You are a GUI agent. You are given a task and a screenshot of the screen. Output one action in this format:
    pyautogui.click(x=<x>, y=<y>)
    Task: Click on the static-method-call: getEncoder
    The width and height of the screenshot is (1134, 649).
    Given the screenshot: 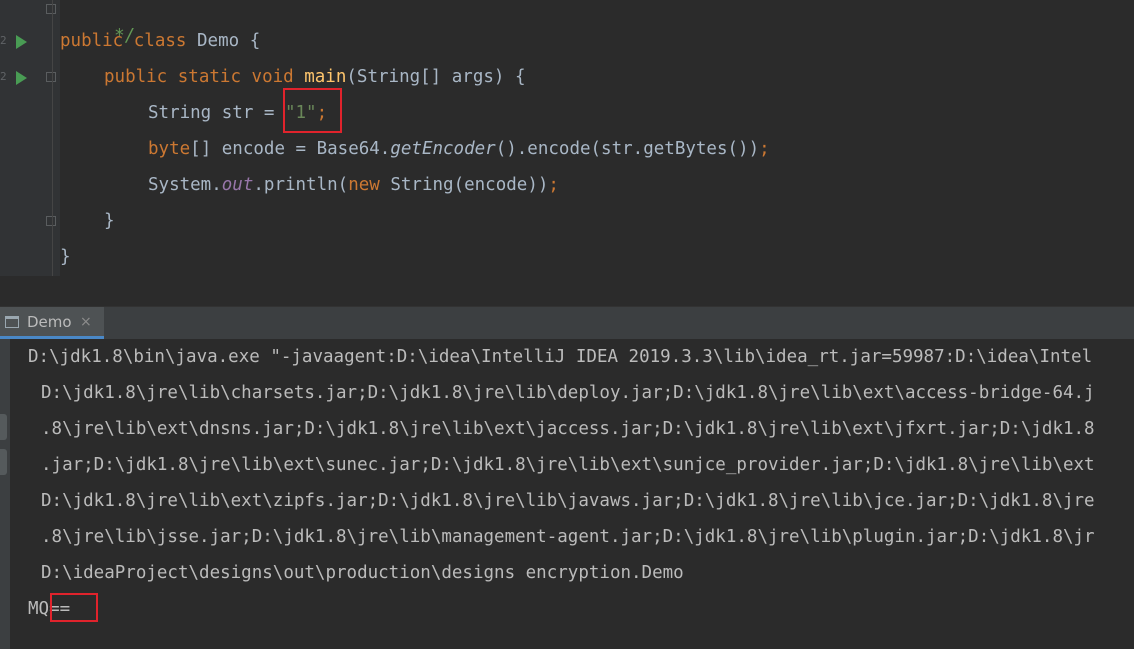 What is the action you would take?
    pyautogui.click(x=443, y=149)
    